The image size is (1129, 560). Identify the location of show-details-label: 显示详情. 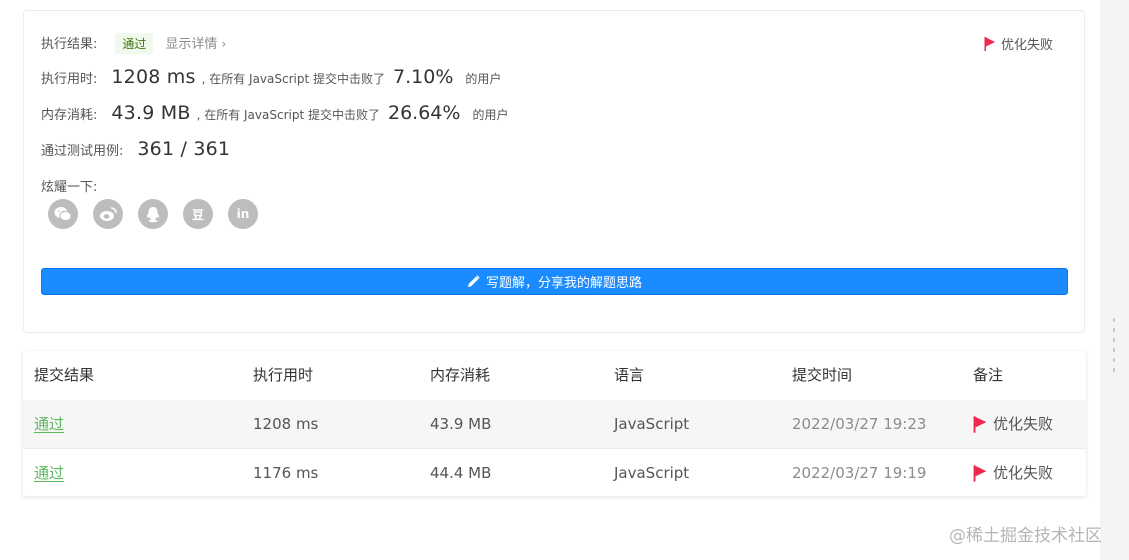
(191, 44).